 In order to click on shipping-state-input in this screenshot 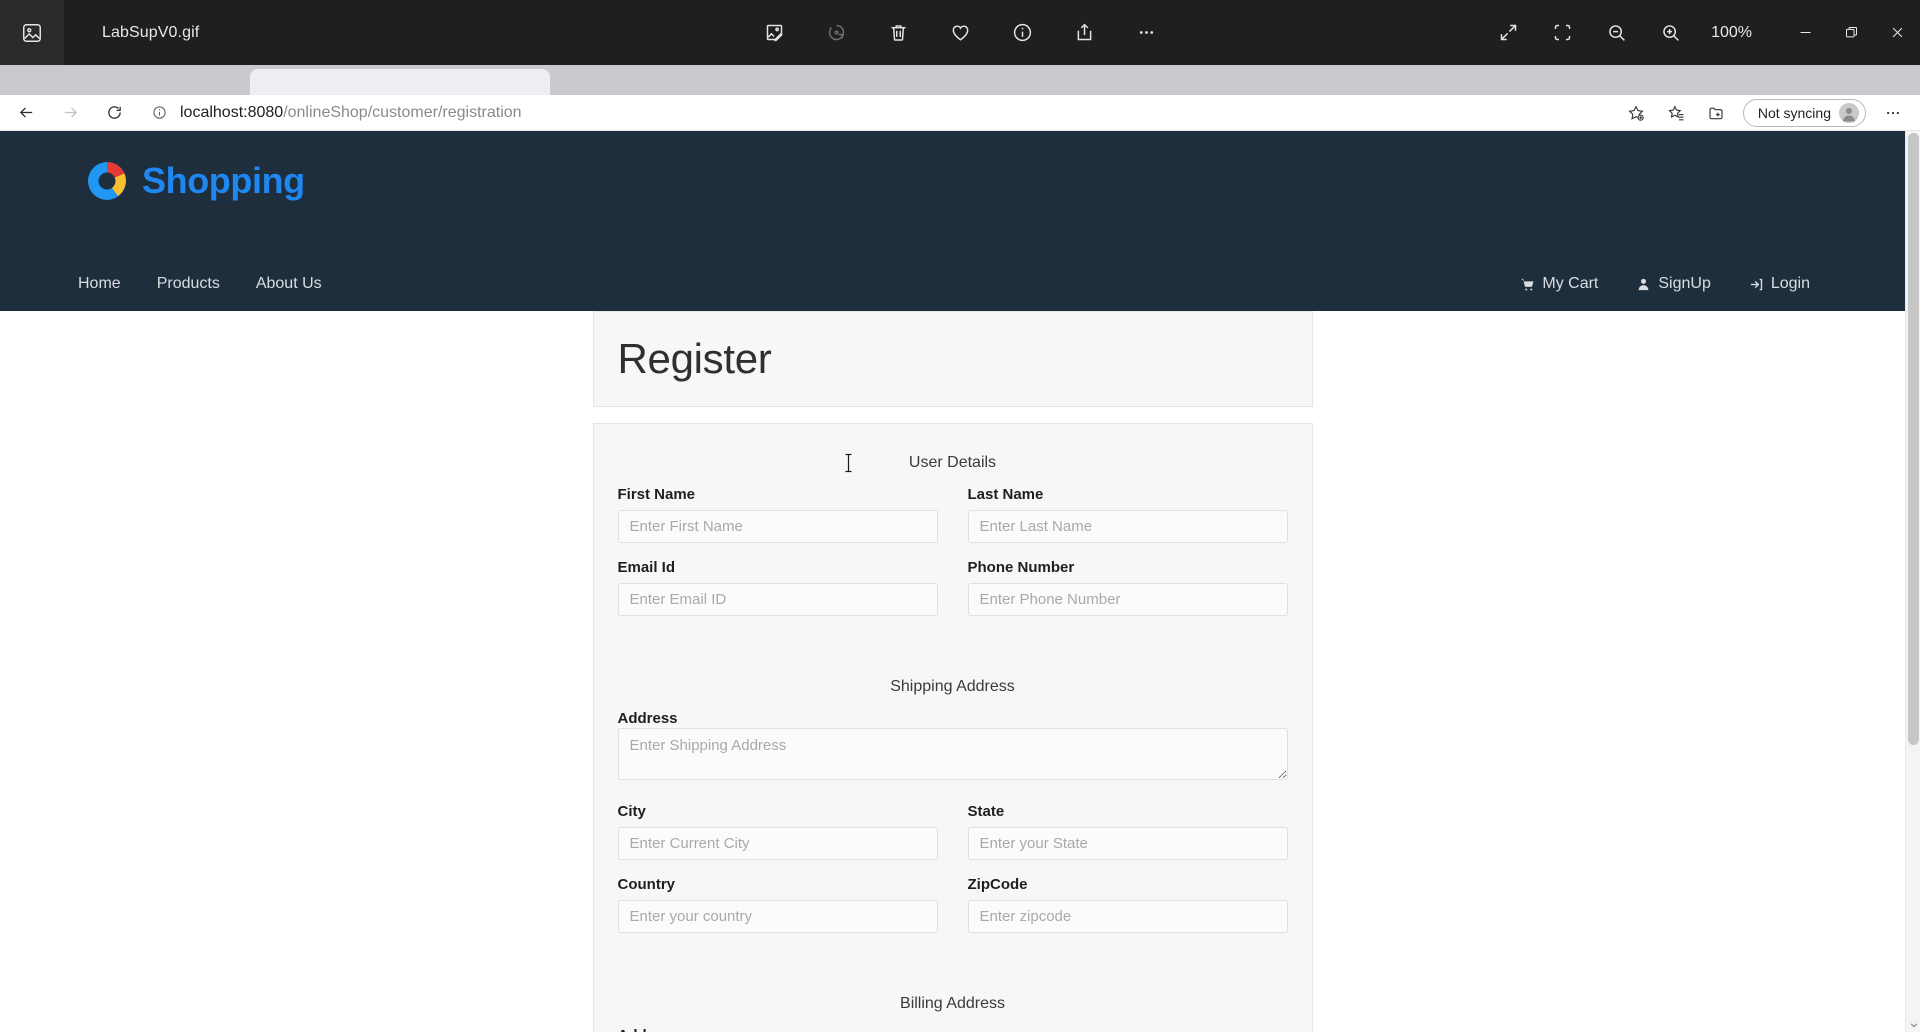, I will do `click(1127, 843)`.